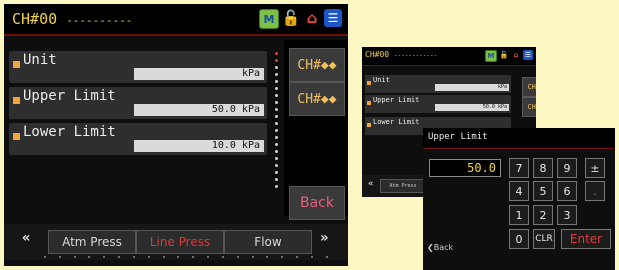  Describe the element at coordinates (138, 103) in the screenshot. I see `upper-limit-field: Upper Limit 50.0 kPa` at that location.